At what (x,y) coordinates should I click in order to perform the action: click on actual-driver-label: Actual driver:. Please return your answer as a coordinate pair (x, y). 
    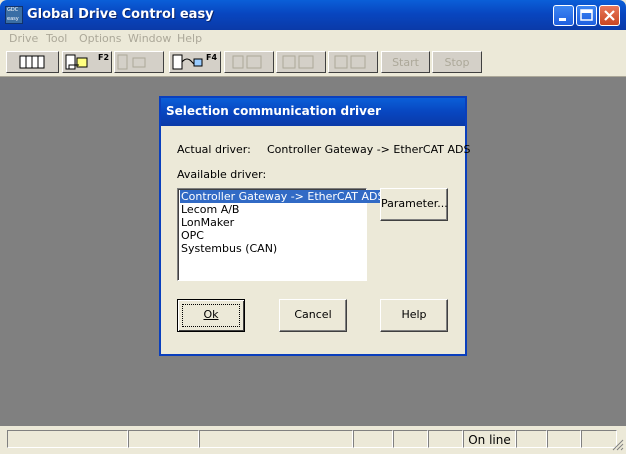
    Looking at the image, I should click on (214, 149).